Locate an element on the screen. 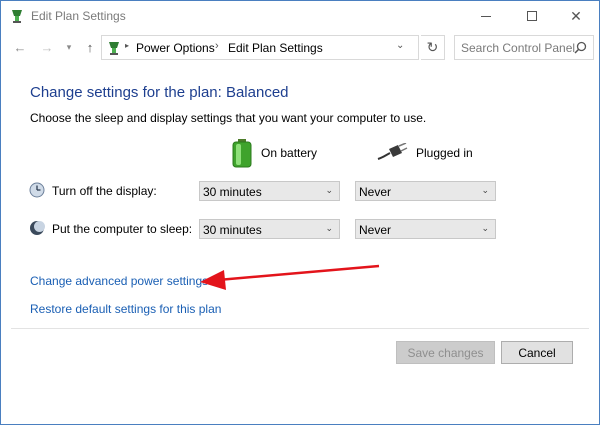 This screenshot has width=600, height=425. on-battery-column-header: On battery is located at coordinates (274, 153).